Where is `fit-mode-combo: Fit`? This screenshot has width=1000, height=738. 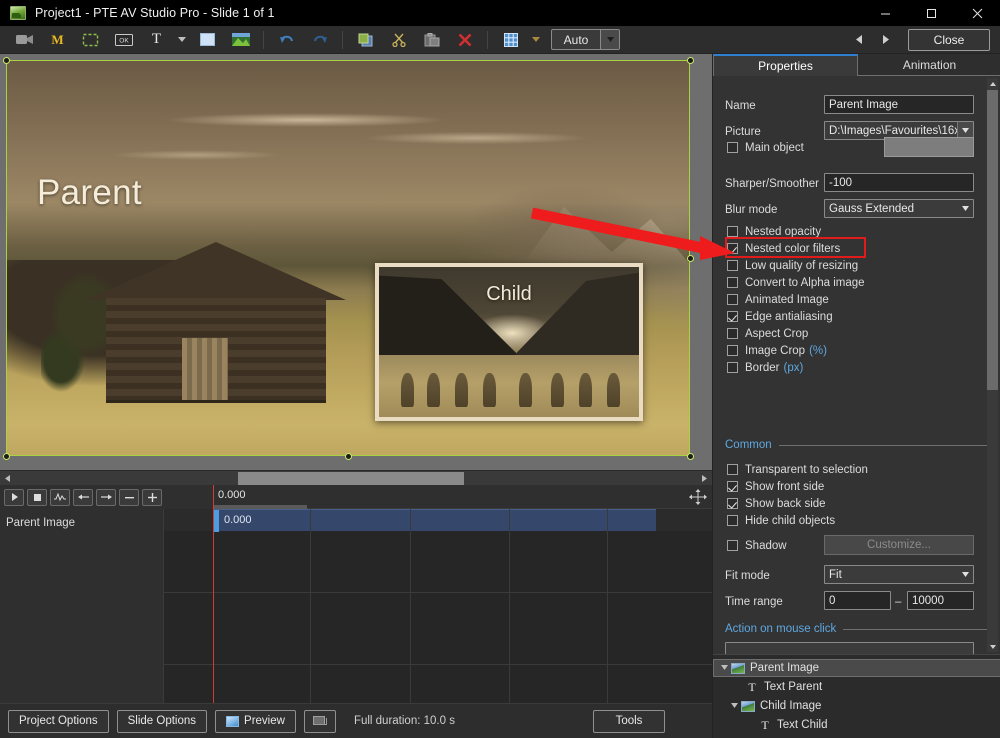 fit-mode-combo: Fit is located at coordinates (899, 574).